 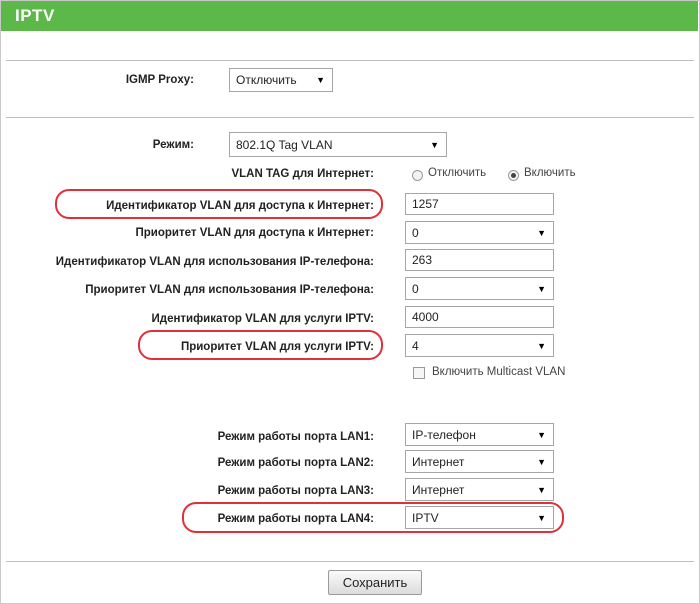 What do you see at coordinates (349, 16) in the screenshot?
I see `header-bar: IPTV` at bounding box center [349, 16].